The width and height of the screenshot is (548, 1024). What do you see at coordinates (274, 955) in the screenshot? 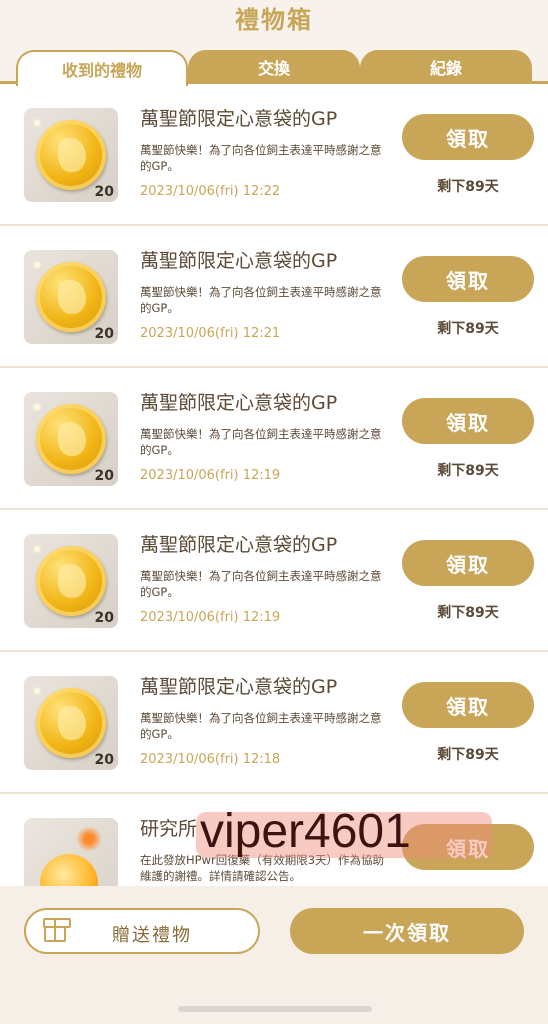
I see `footer-bar: 贈送禮物 一次領取` at bounding box center [274, 955].